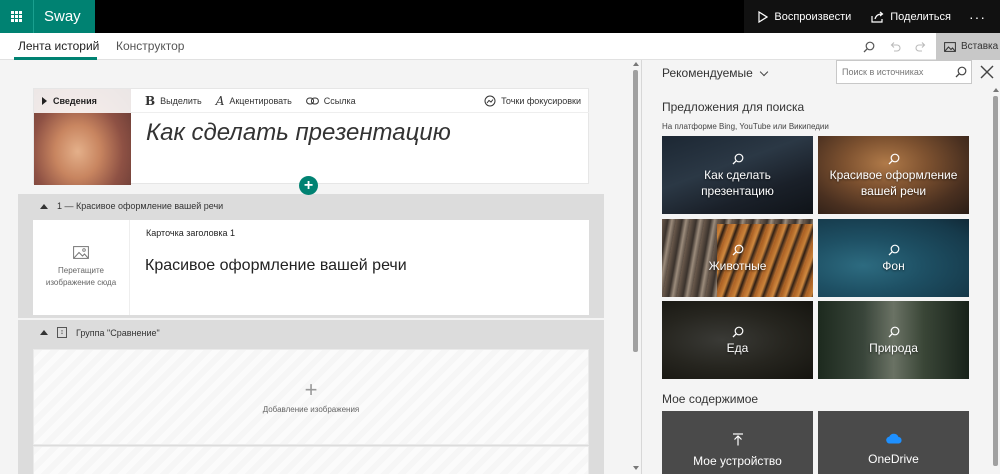 The image size is (1000, 474). What do you see at coordinates (150, 100) in the screenshot?
I see `bold-icon: B` at bounding box center [150, 100].